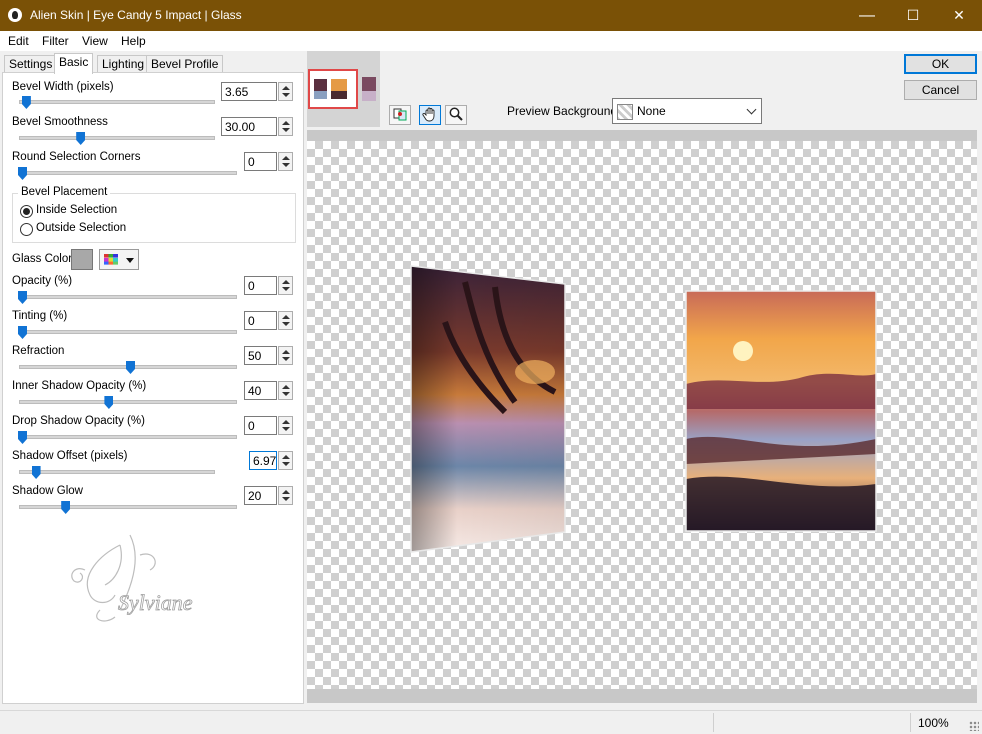 The height and width of the screenshot is (734, 982). I want to click on inside-selection-label: Inside Selection, so click(76, 210).